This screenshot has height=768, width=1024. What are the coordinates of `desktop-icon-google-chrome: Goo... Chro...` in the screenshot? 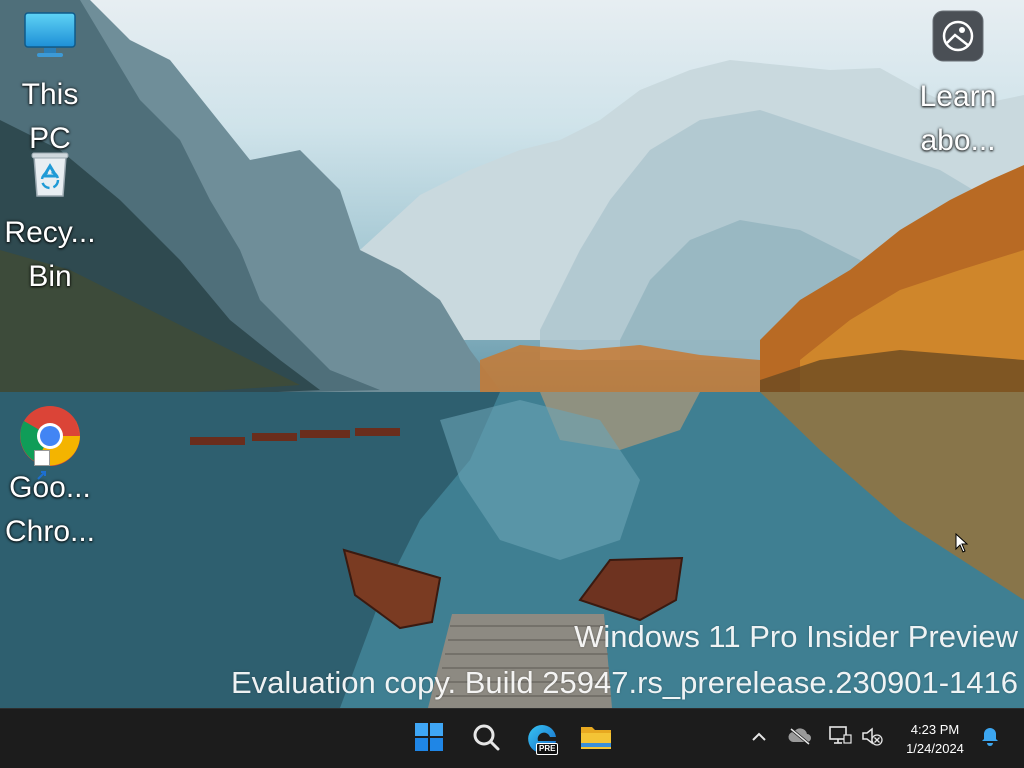 It's located at (50, 479).